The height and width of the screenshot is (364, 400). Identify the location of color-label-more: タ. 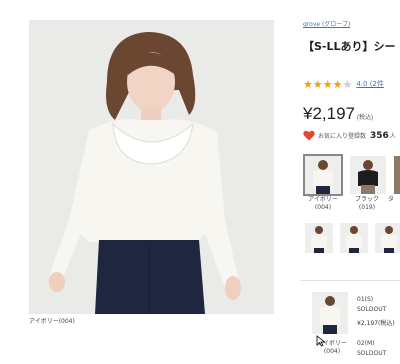
(391, 199).